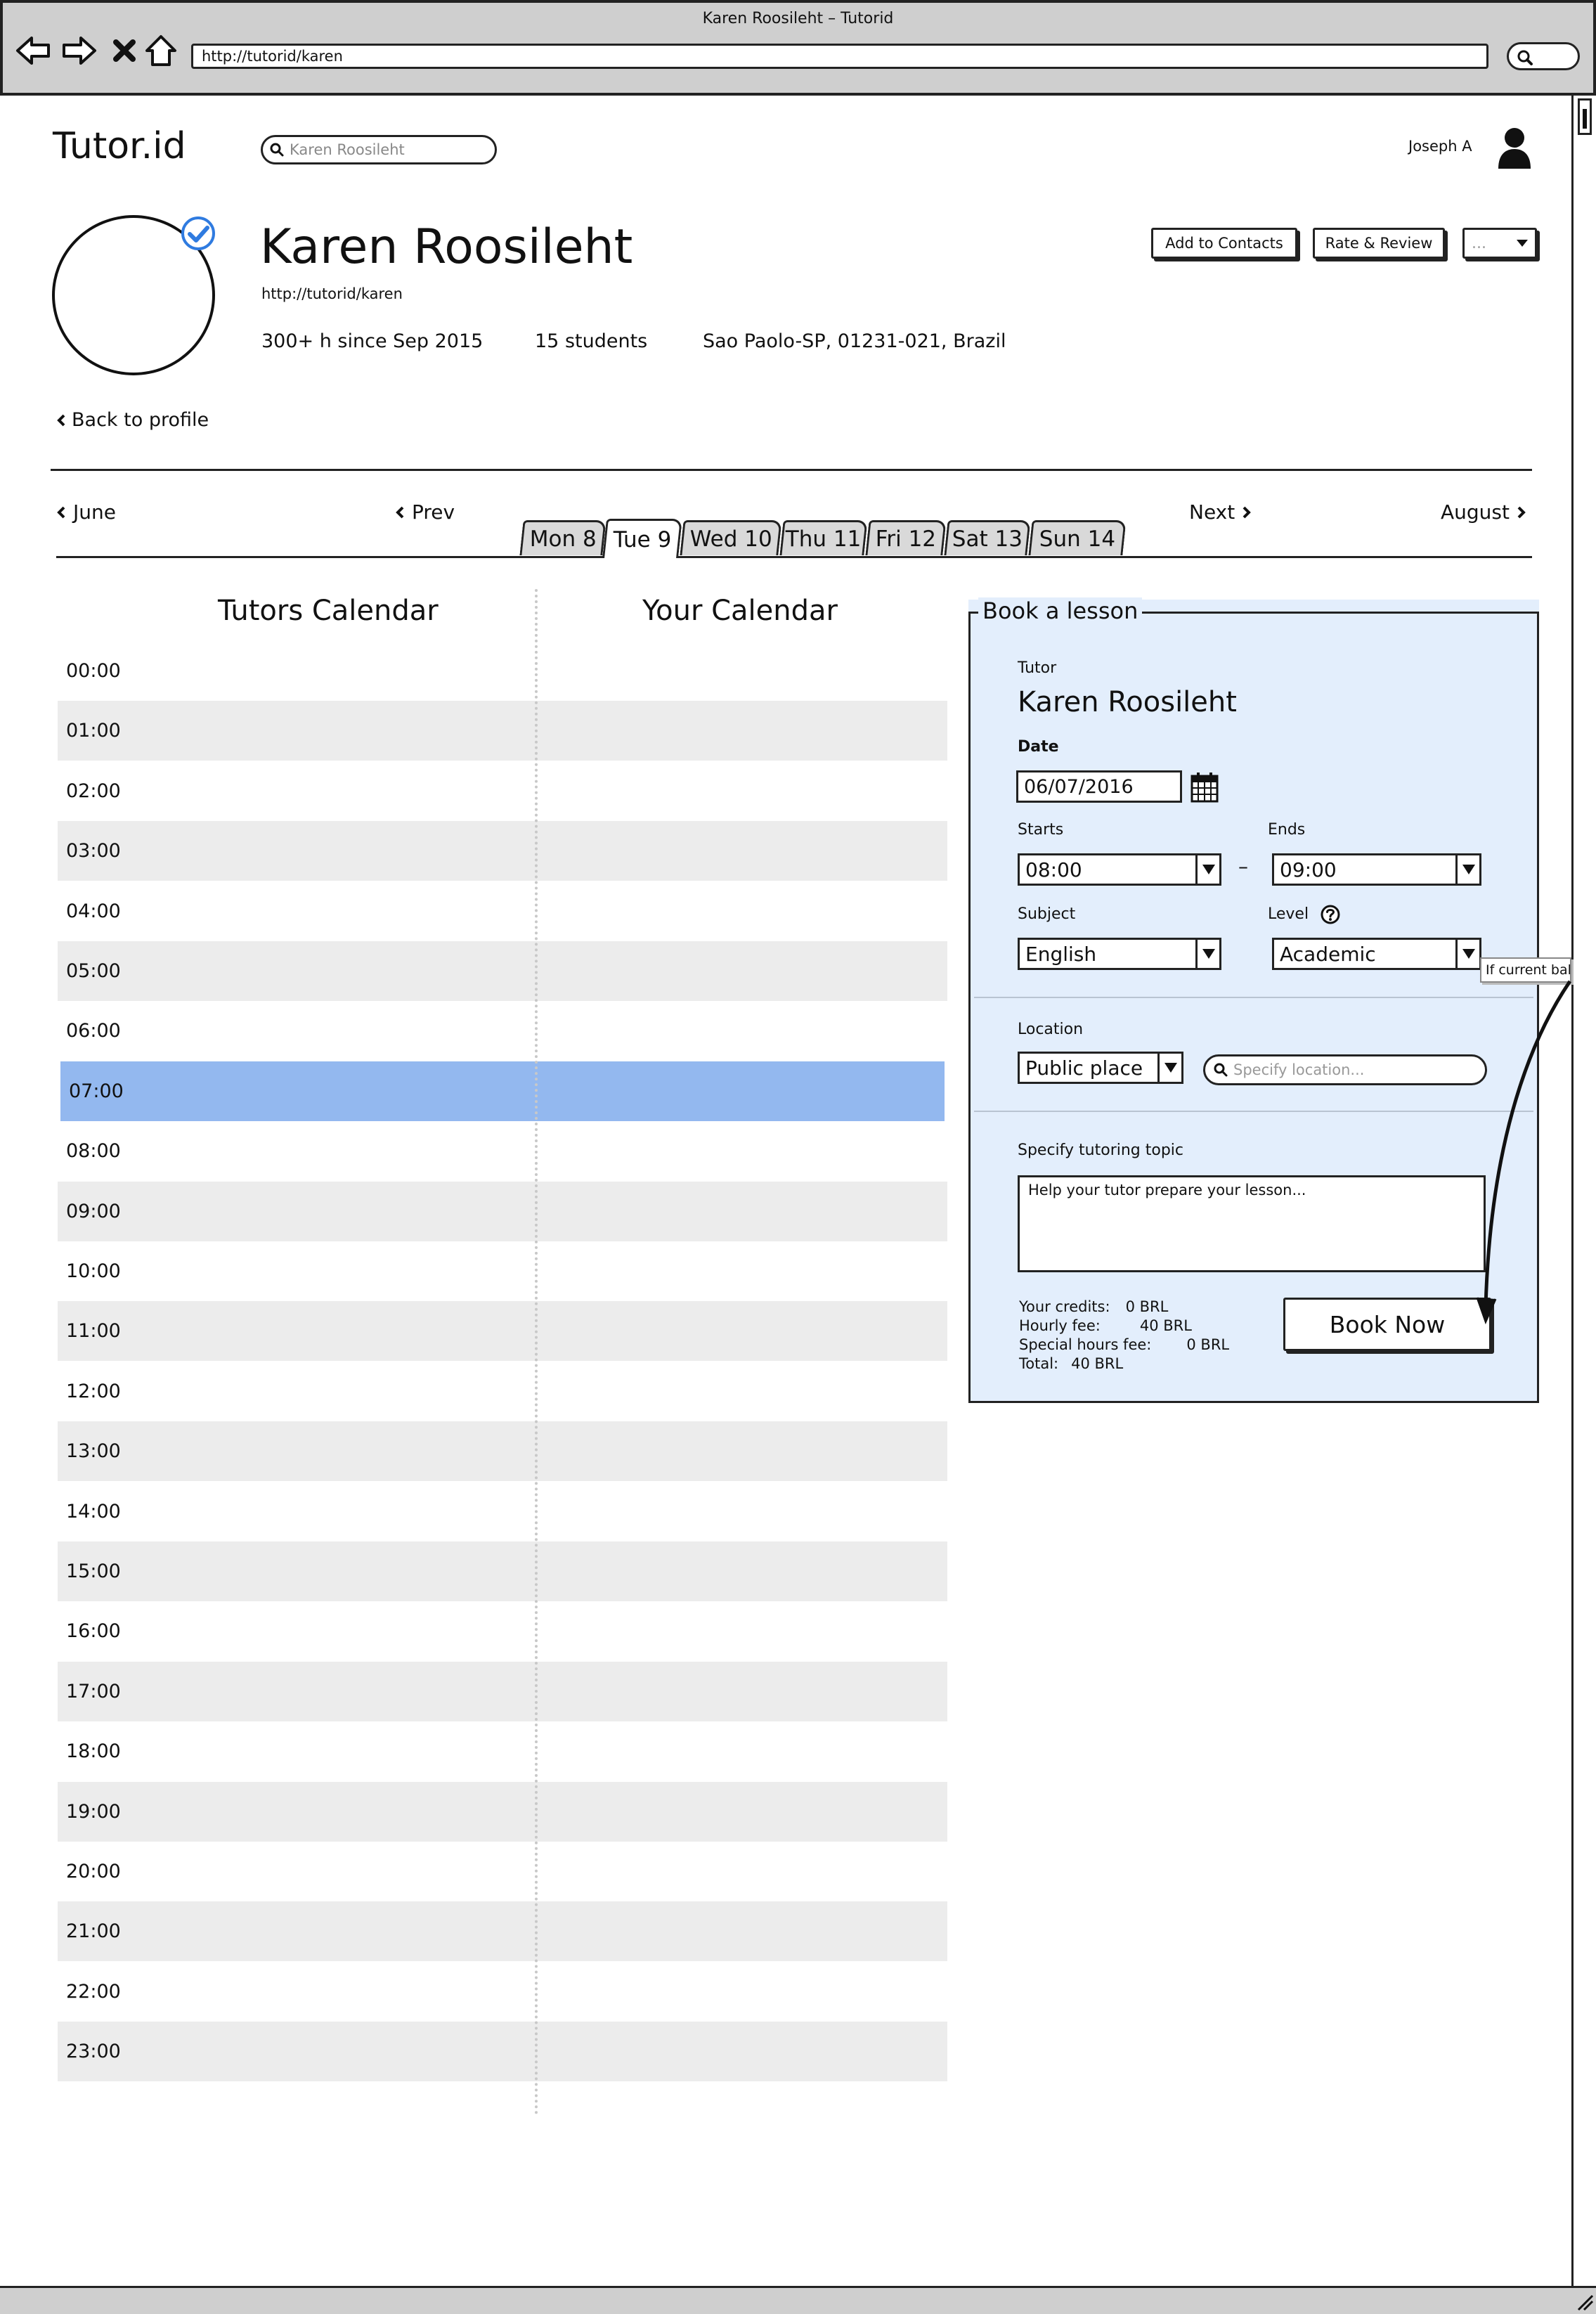 This screenshot has width=1596, height=2314. I want to click on site-search-input: Karen Roosileht, so click(379, 149).